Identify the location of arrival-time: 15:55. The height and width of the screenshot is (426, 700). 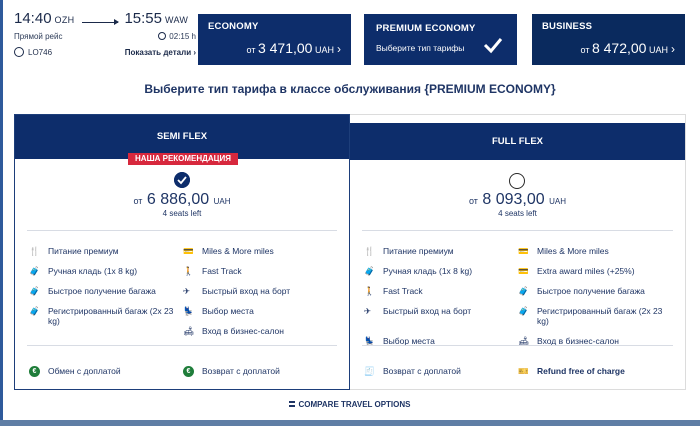
(143, 18).